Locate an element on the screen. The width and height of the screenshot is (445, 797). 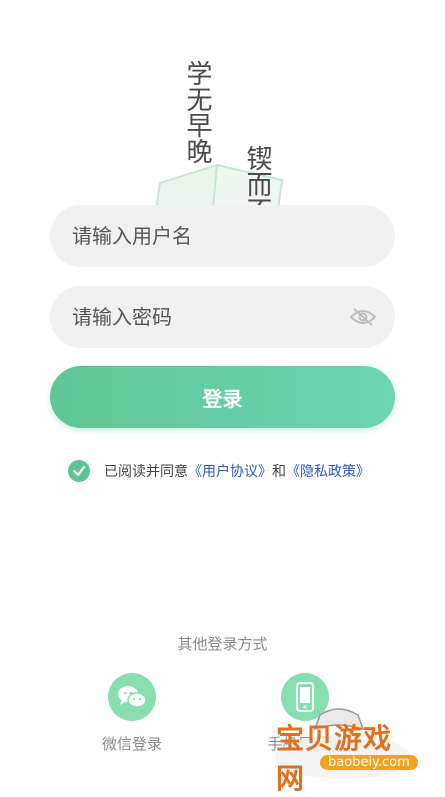
password-input is located at coordinates (209, 317).